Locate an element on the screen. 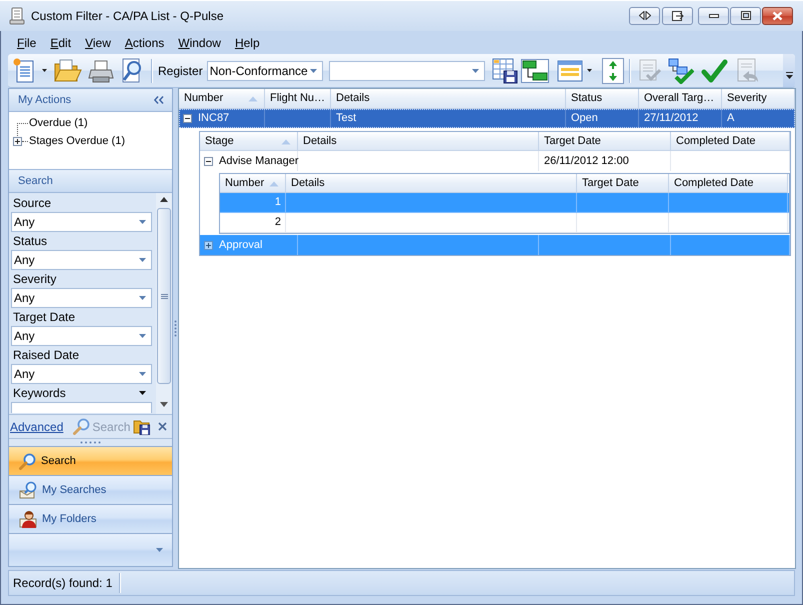 The width and height of the screenshot is (803, 605). table-cell-text: 1 is located at coordinates (277, 202).